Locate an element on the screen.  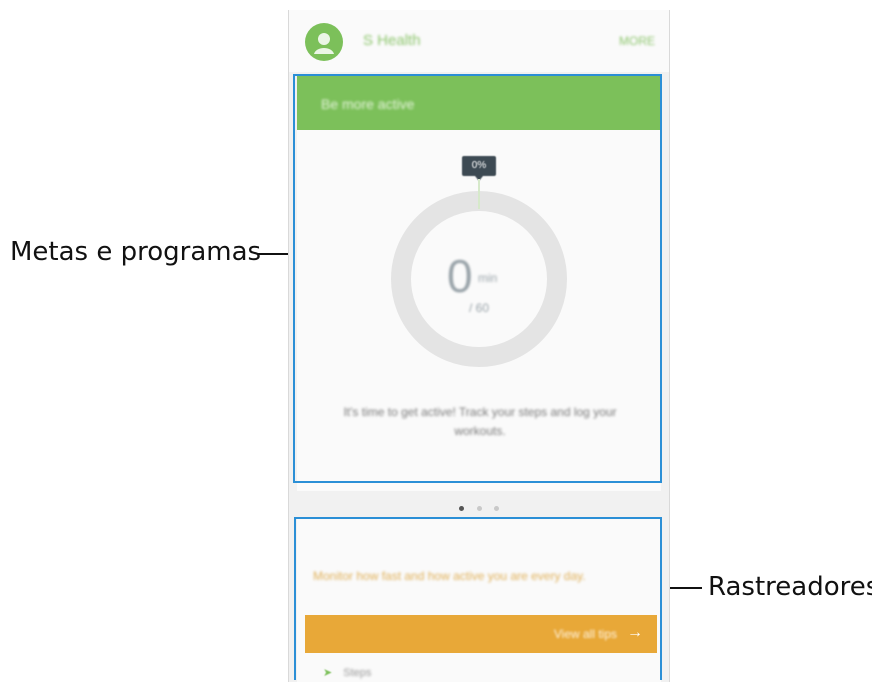
user-icon is located at coordinates (324, 43).